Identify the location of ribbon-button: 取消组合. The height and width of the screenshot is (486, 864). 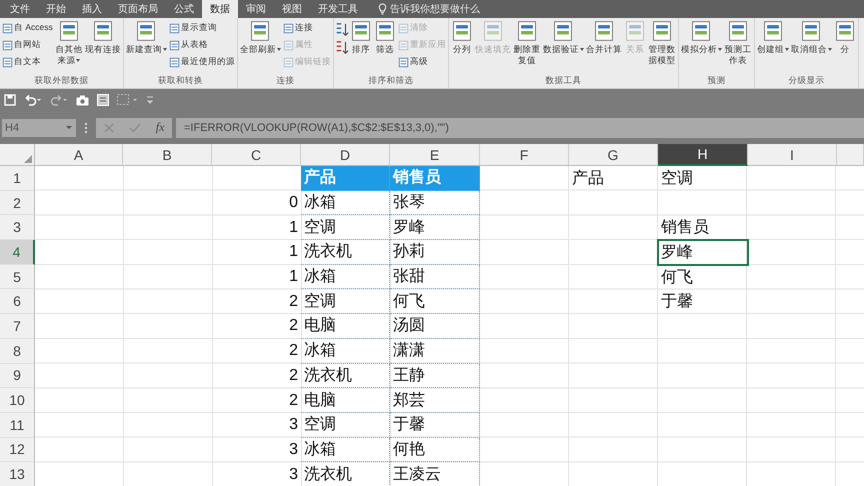
(811, 37).